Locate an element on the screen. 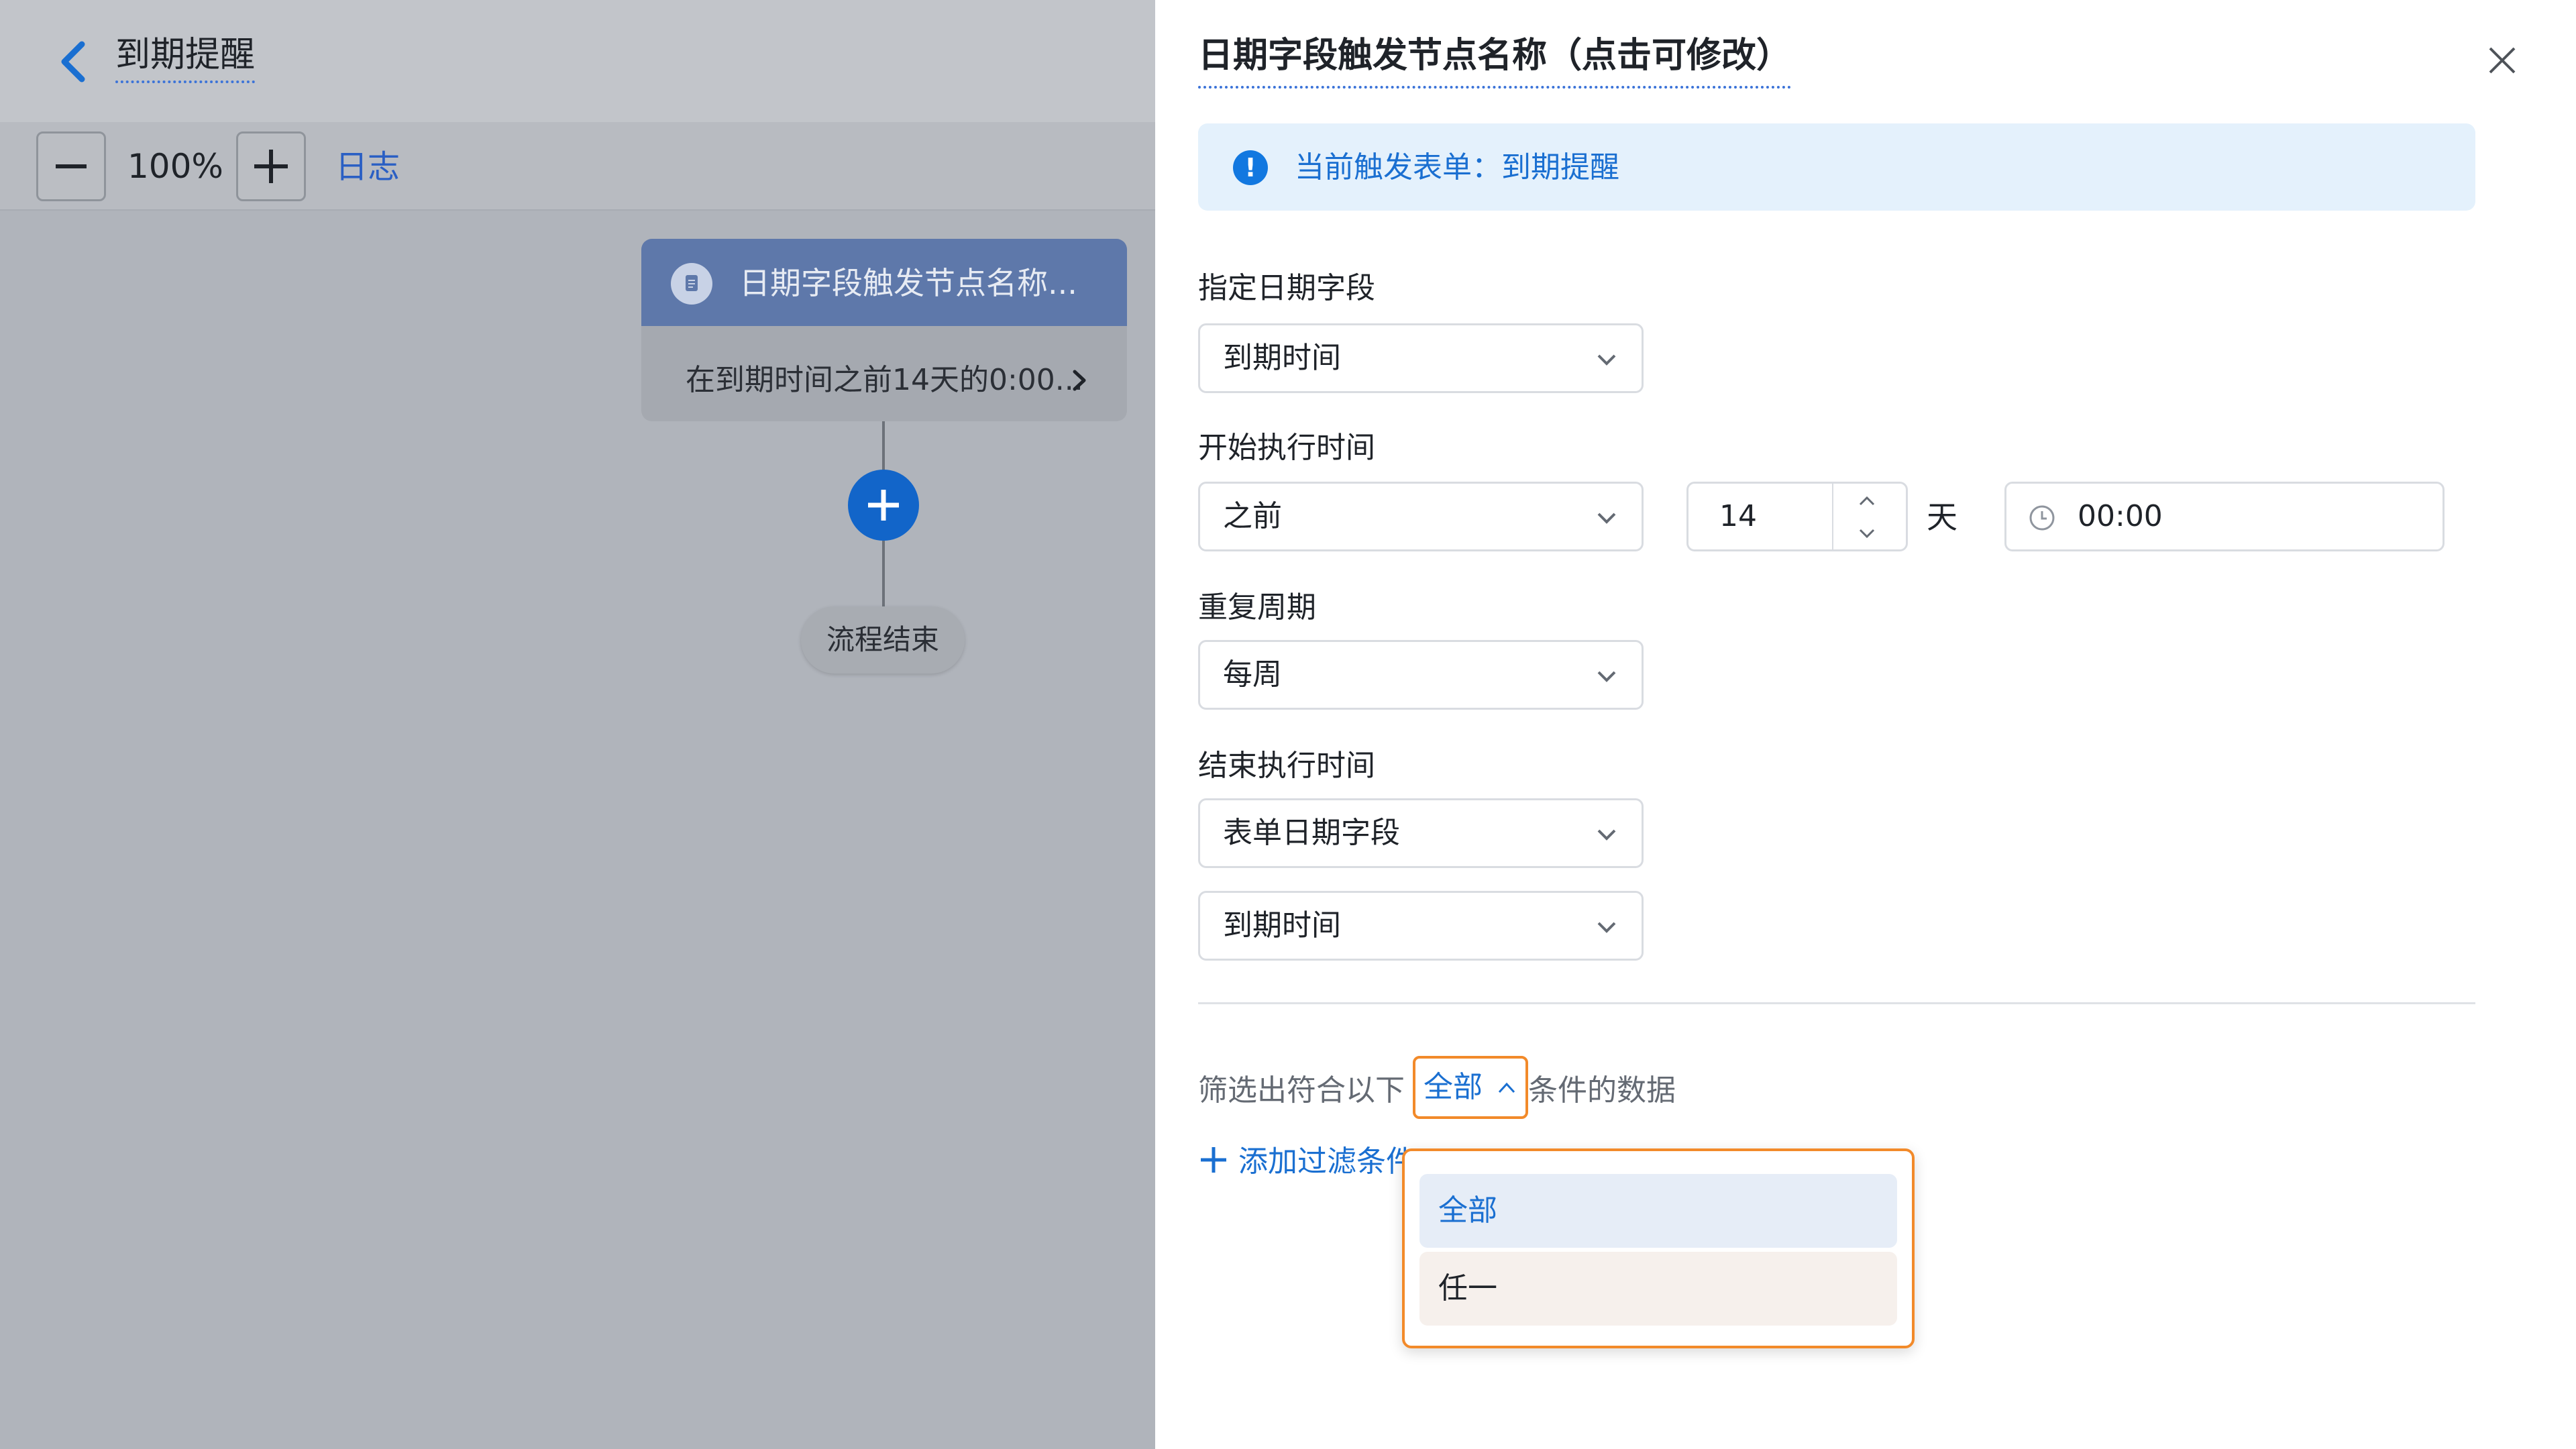 The width and height of the screenshot is (2576, 1449). end-mode-value: 表单日期字段 is located at coordinates (1311, 833).